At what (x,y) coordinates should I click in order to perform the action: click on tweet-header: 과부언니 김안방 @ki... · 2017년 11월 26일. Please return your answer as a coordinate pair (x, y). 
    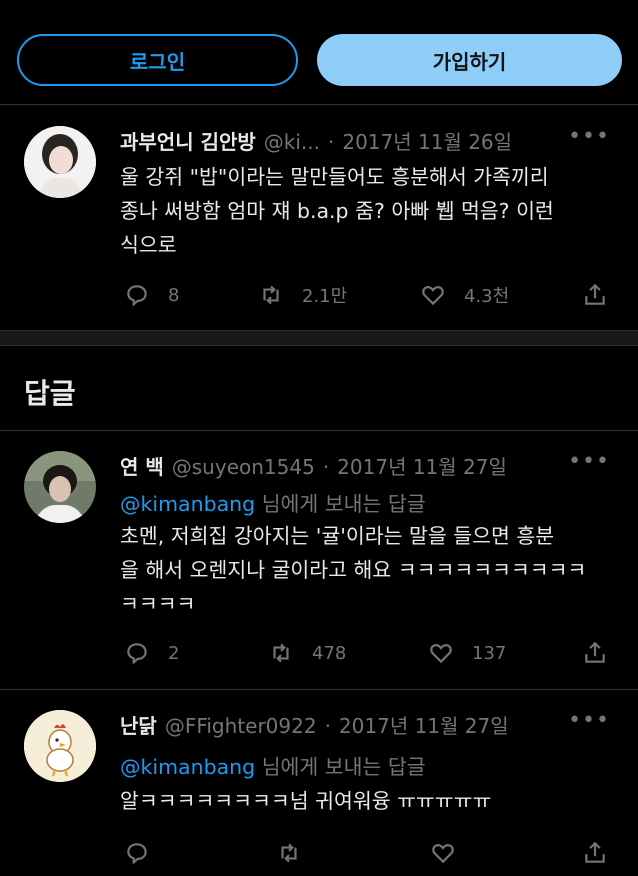
    Looking at the image, I should click on (316, 140).